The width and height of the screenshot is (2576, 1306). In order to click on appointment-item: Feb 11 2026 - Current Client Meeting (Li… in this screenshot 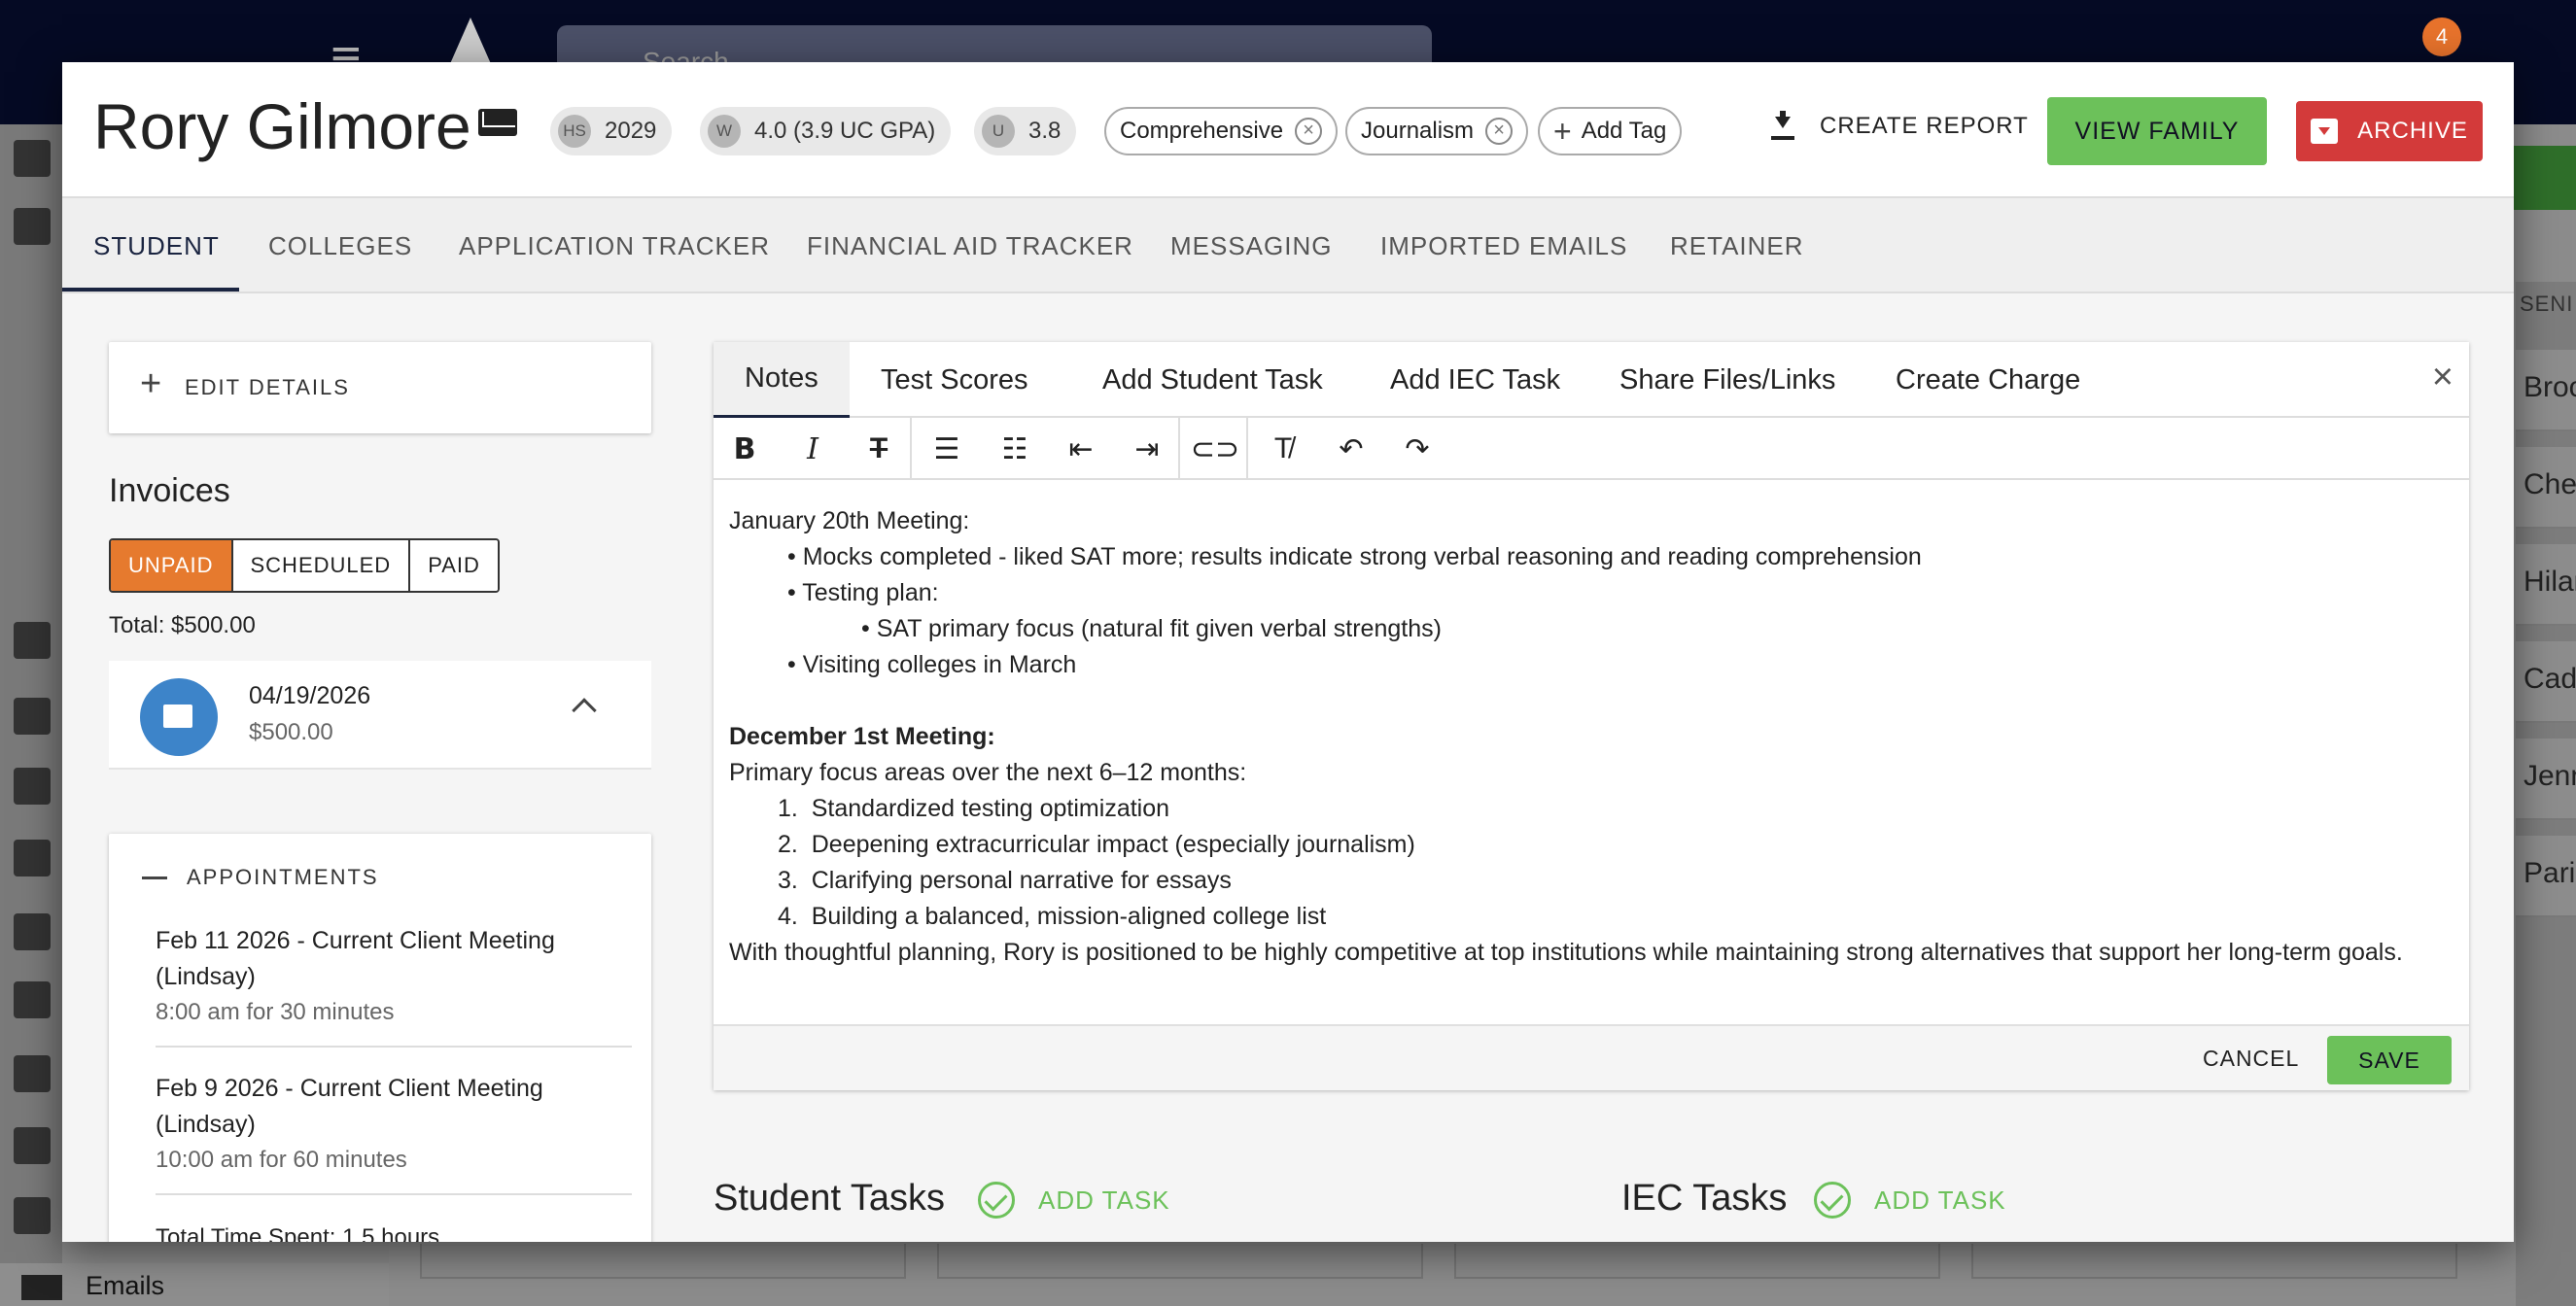, I will do `click(394, 985)`.